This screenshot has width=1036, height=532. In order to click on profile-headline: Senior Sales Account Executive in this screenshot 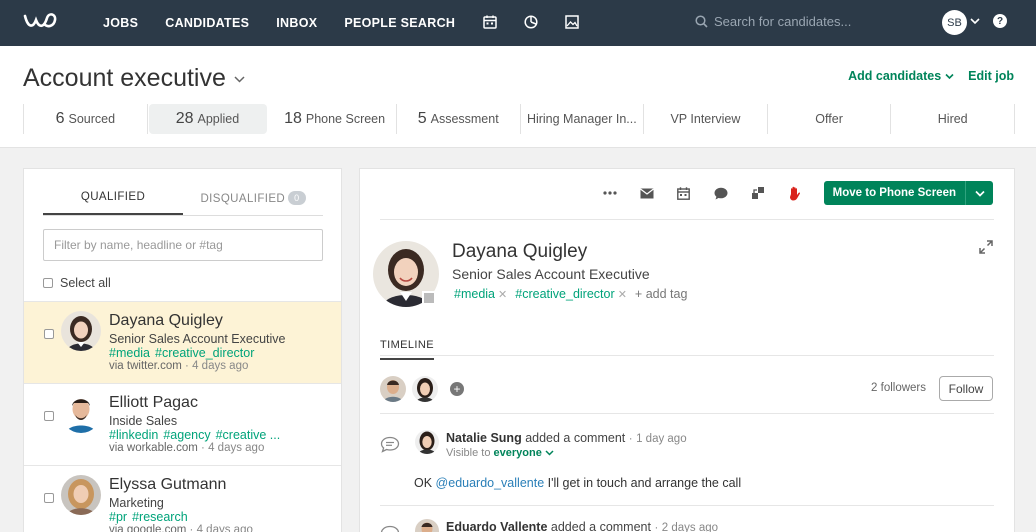, I will do `click(551, 274)`.